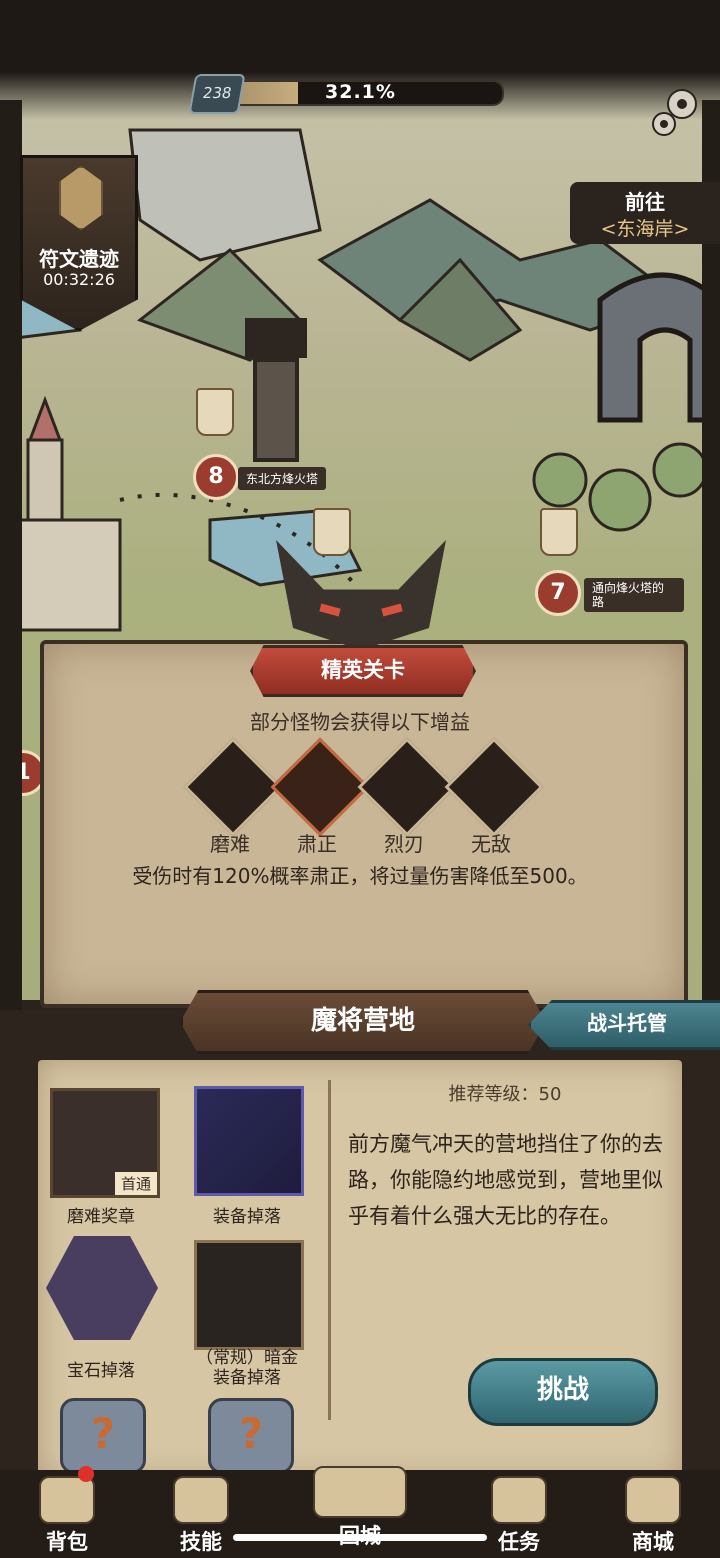  Describe the element at coordinates (79, 279) in the screenshot. I see `event-timer: 00:32:26` at that location.